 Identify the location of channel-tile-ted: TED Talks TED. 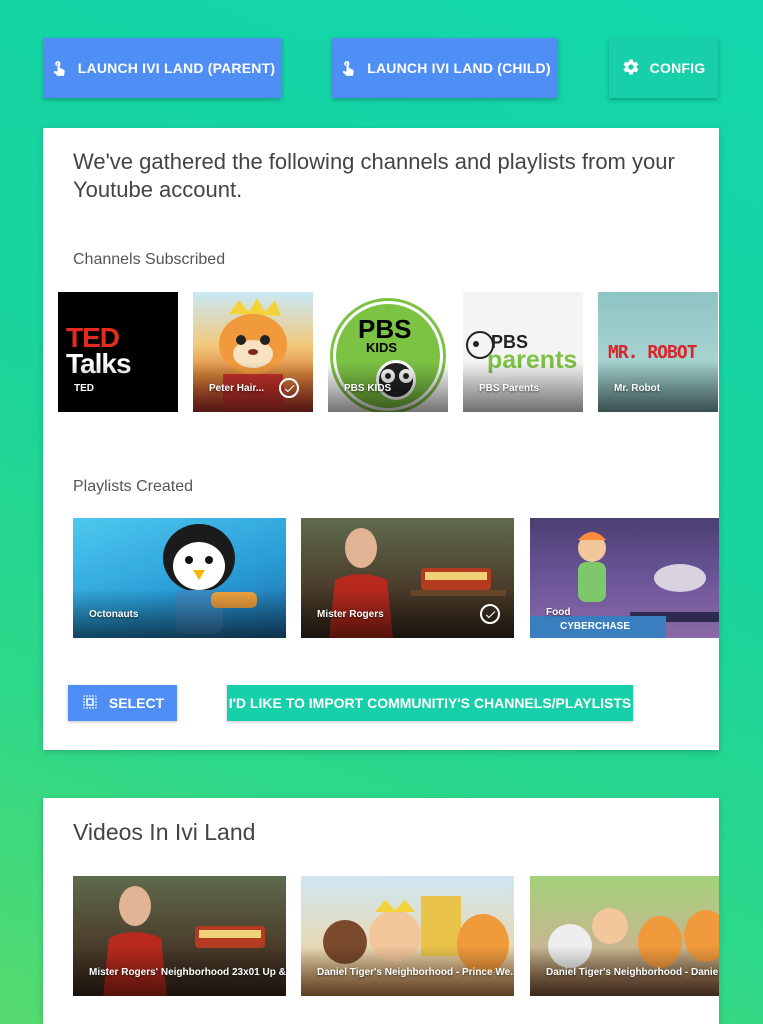
(118, 352).